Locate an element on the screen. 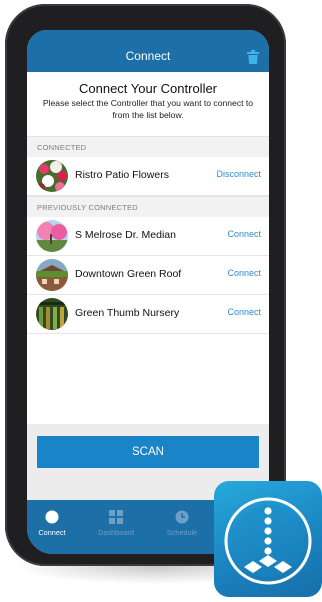  controller-row-s-melrose-dr-median: S Melrose Dr. Median Connect is located at coordinates (148, 236).